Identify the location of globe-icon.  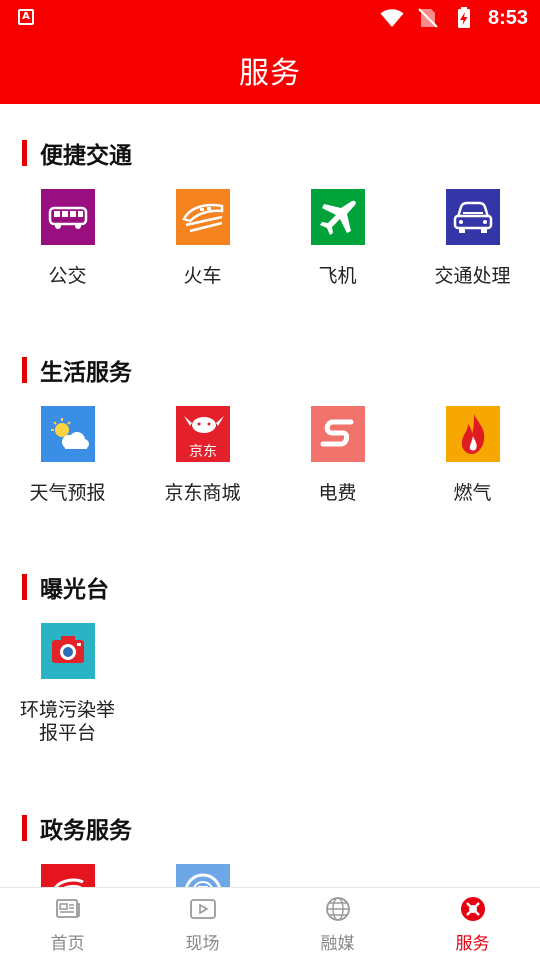
(337, 909).